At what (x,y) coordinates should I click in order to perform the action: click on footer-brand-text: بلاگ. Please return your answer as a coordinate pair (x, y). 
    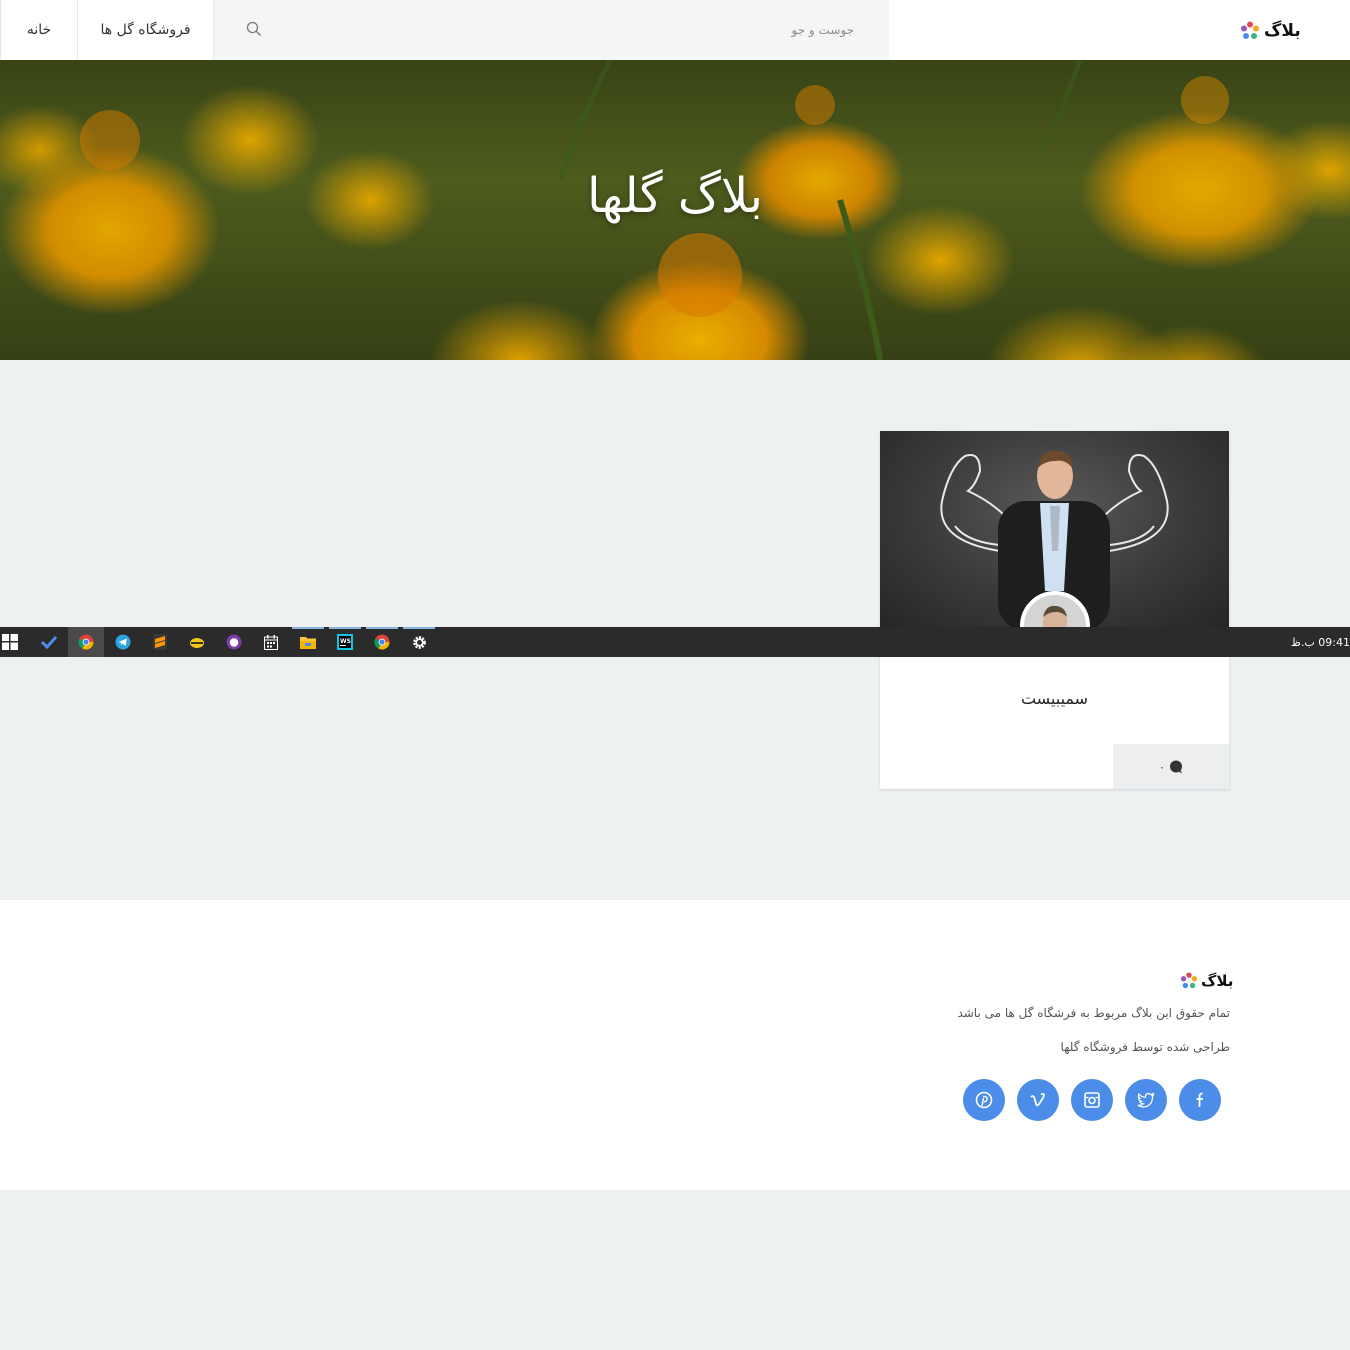
    Looking at the image, I should click on (1217, 981).